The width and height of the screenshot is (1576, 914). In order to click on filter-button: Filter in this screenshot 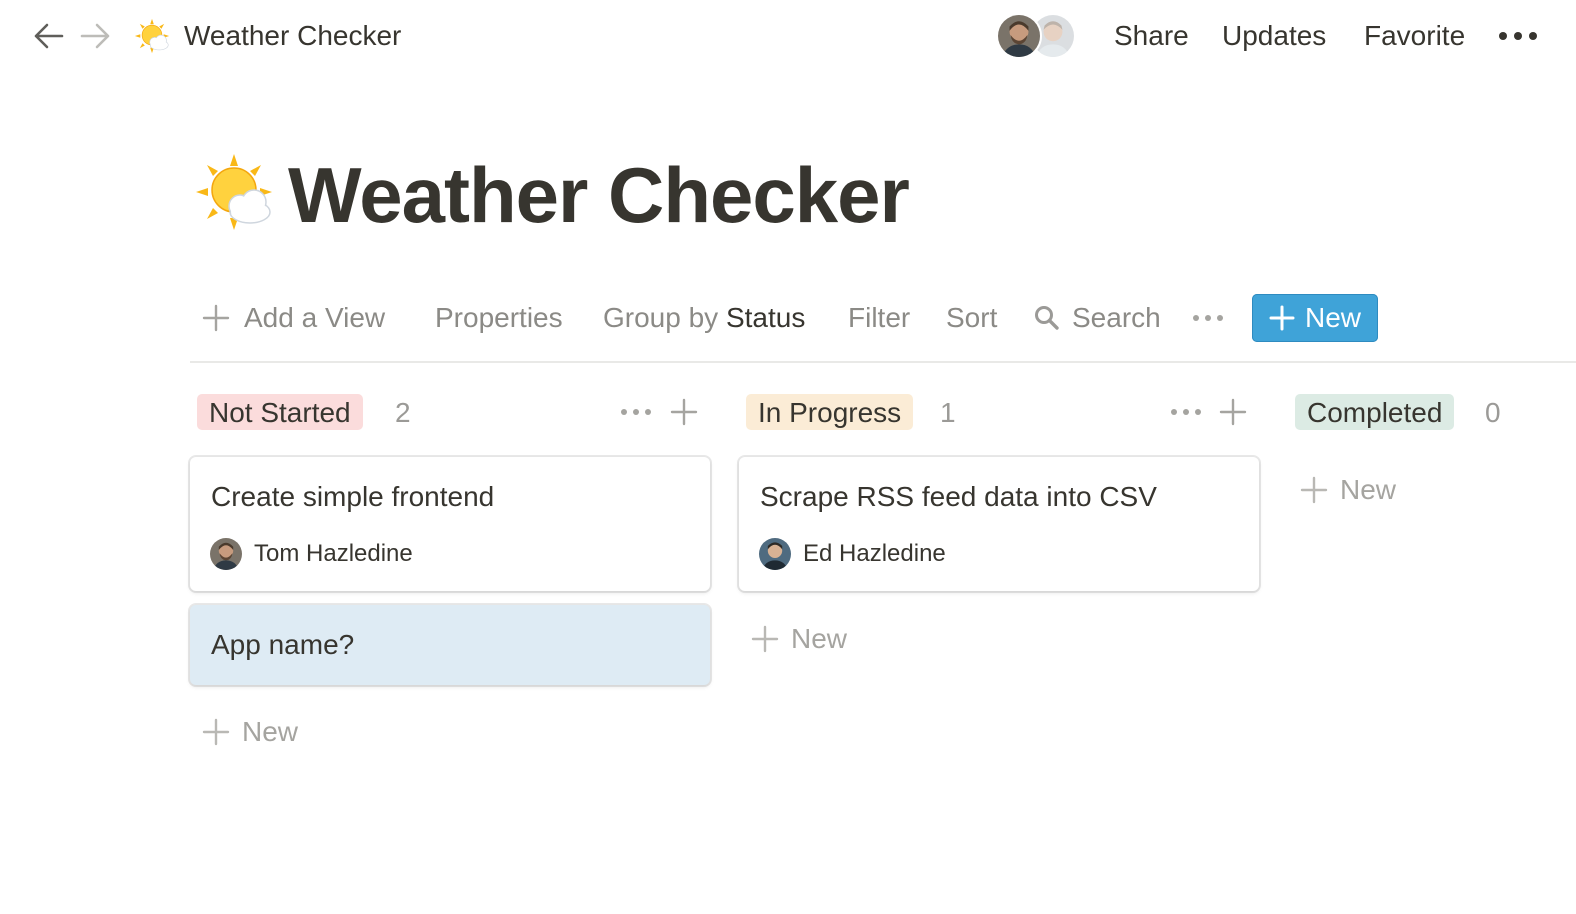, I will do `click(879, 318)`.